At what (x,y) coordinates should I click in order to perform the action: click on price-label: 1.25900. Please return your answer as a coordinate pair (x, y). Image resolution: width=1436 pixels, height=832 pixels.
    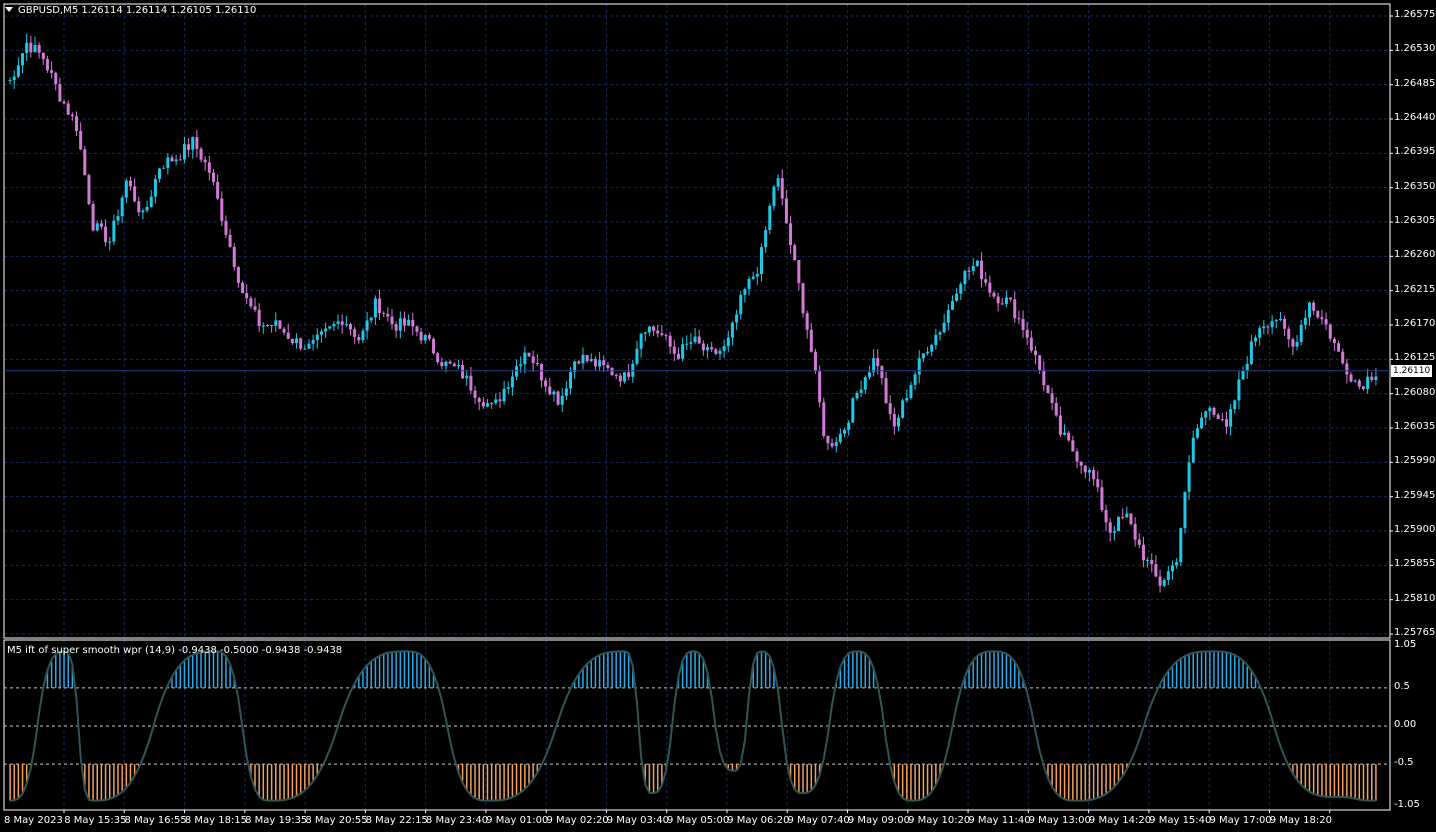
    Looking at the image, I should click on (1415, 529).